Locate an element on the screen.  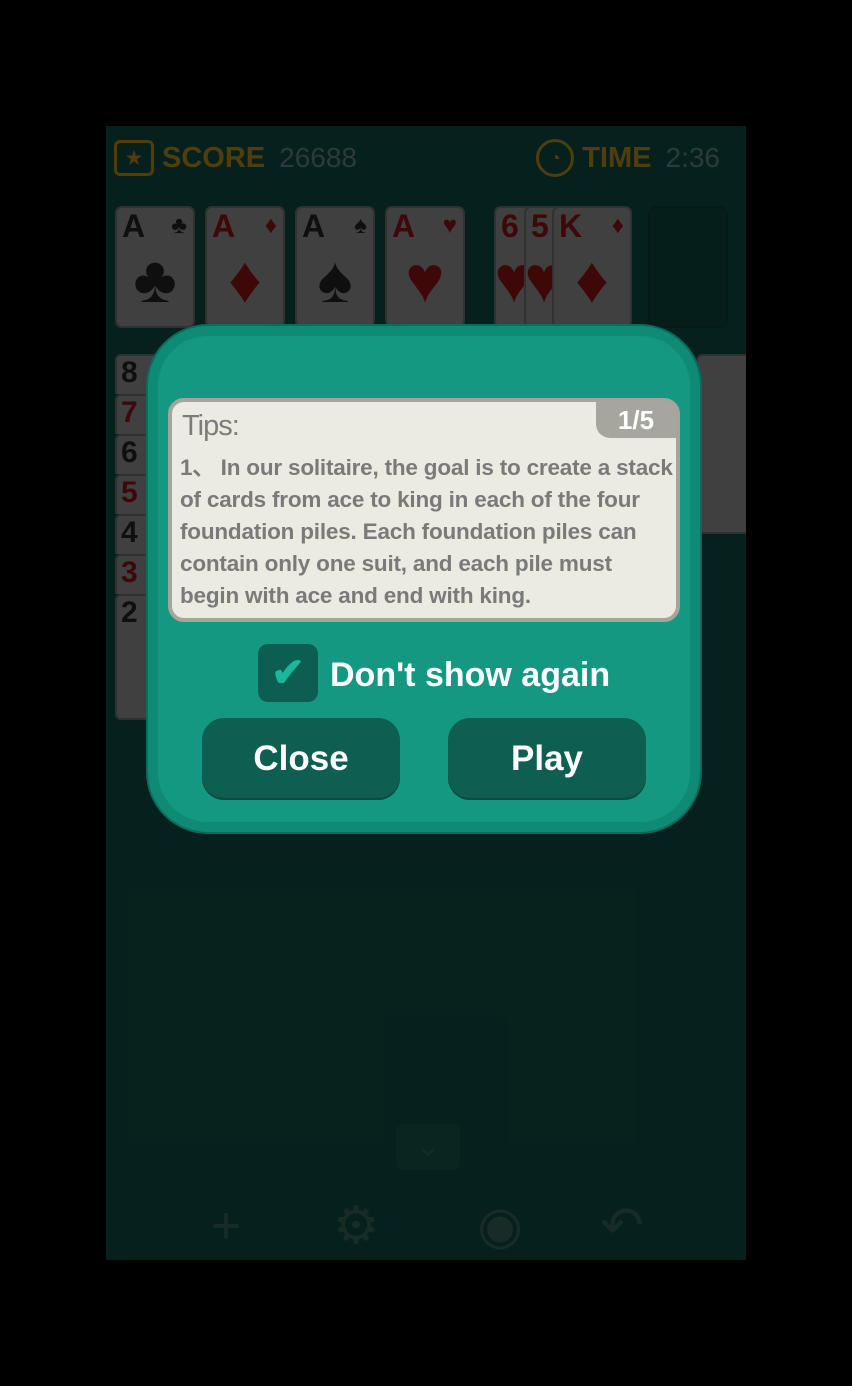
close-button: Close is located at coordinates (301, 759).